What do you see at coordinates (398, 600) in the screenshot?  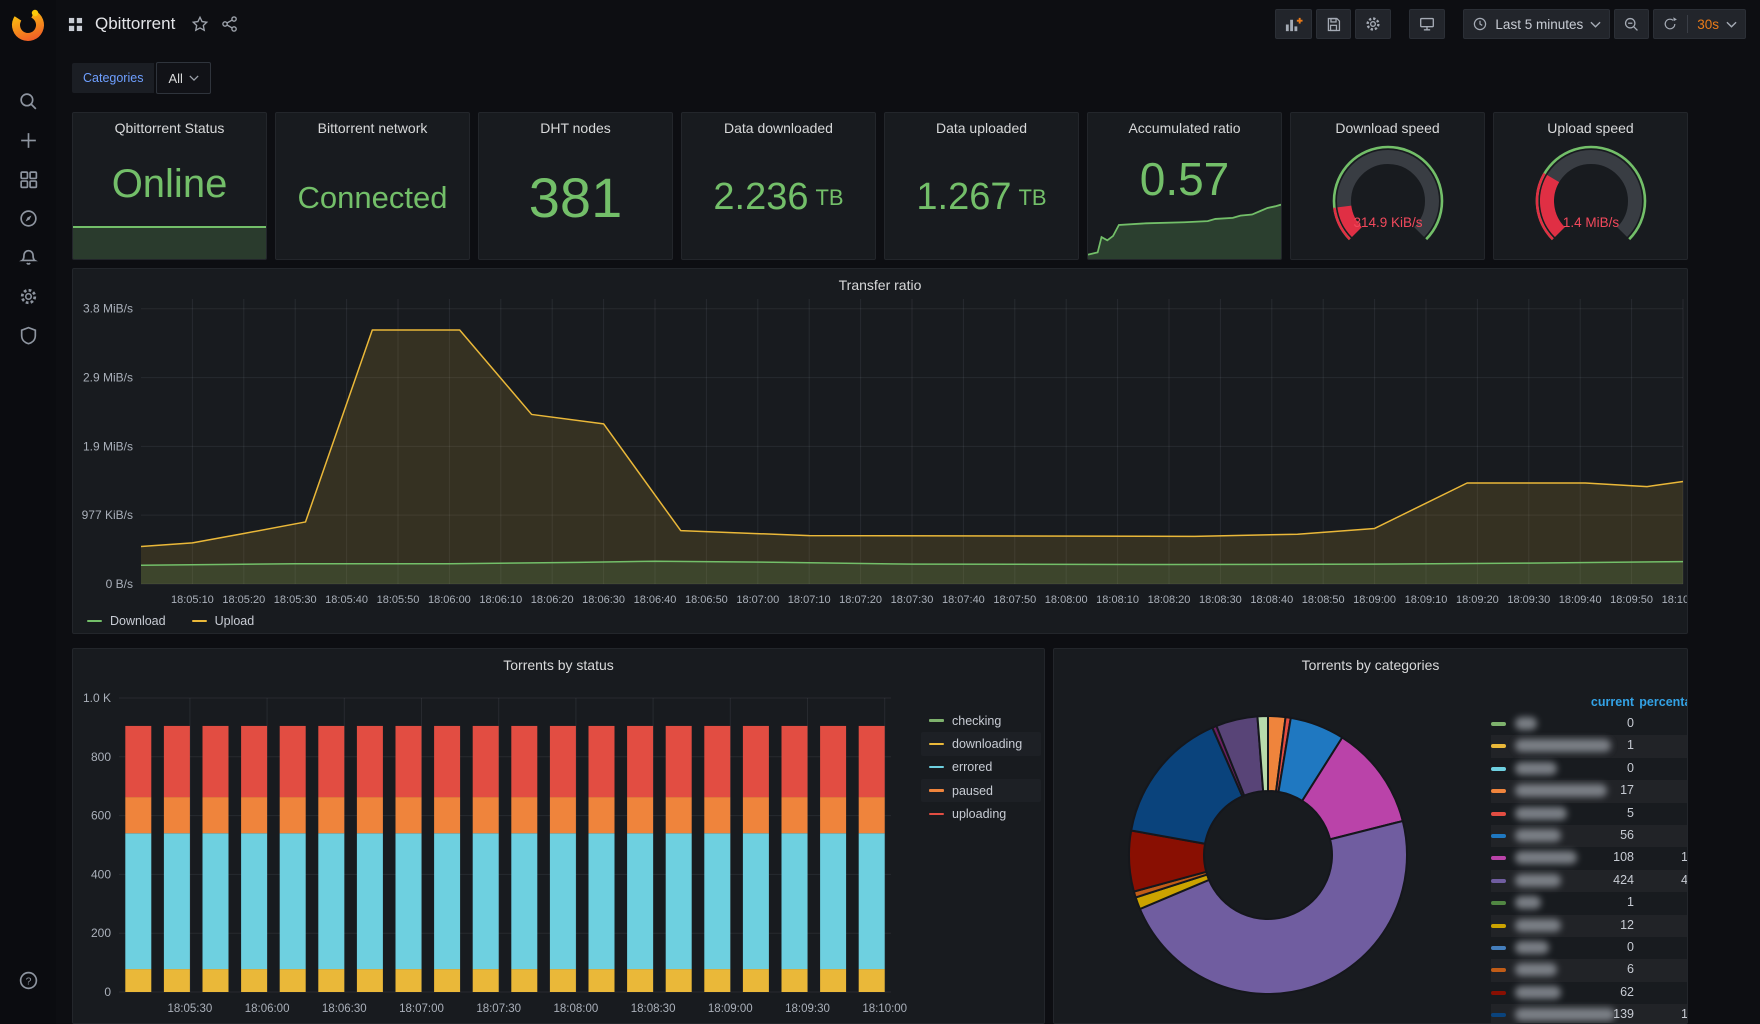 I see `svg-text: 18:05:50` at bounding box center [398, 600].